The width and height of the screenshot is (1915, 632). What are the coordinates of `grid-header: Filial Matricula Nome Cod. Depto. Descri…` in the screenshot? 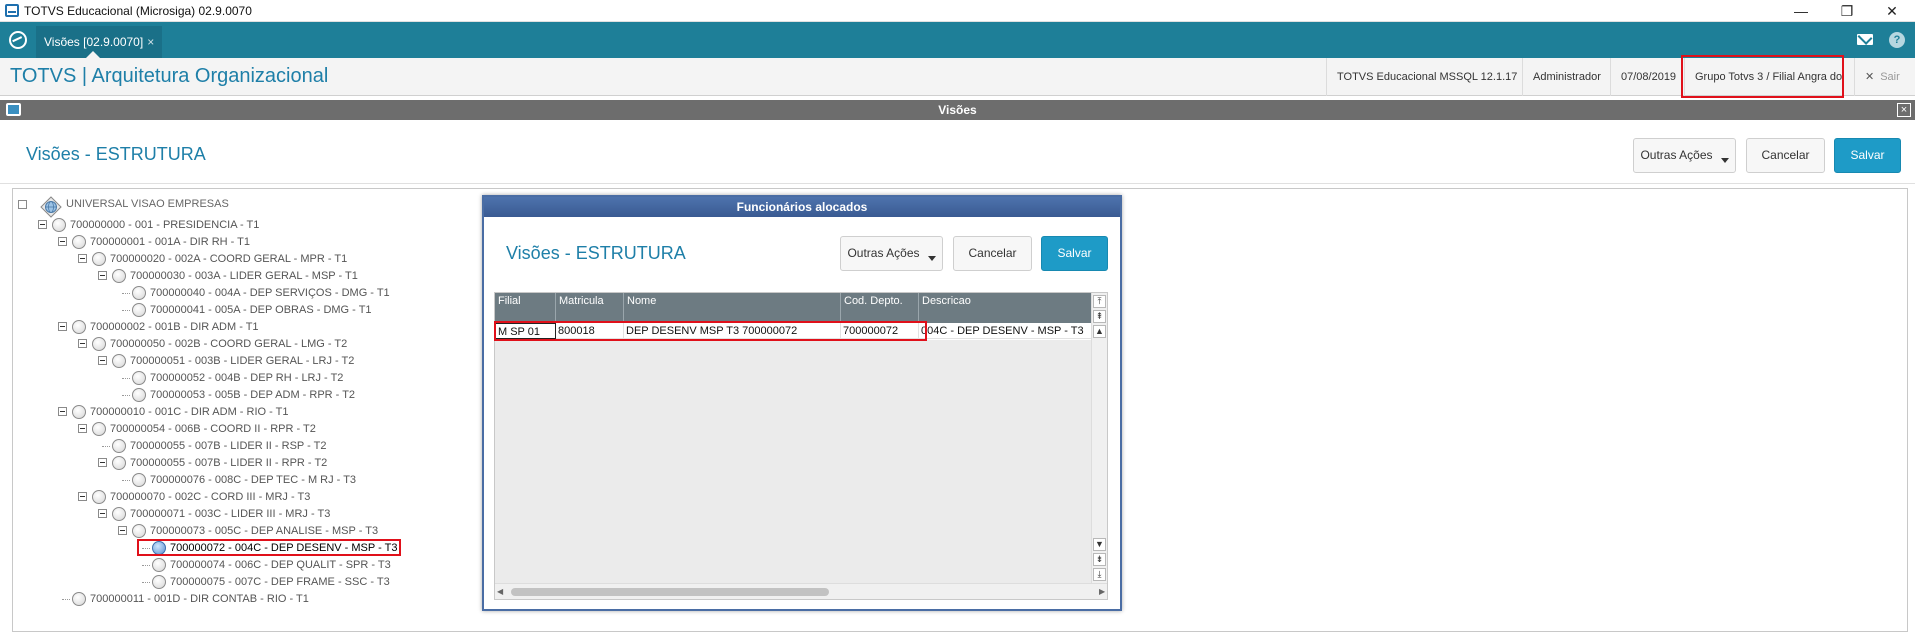 It's located at (793, 308).